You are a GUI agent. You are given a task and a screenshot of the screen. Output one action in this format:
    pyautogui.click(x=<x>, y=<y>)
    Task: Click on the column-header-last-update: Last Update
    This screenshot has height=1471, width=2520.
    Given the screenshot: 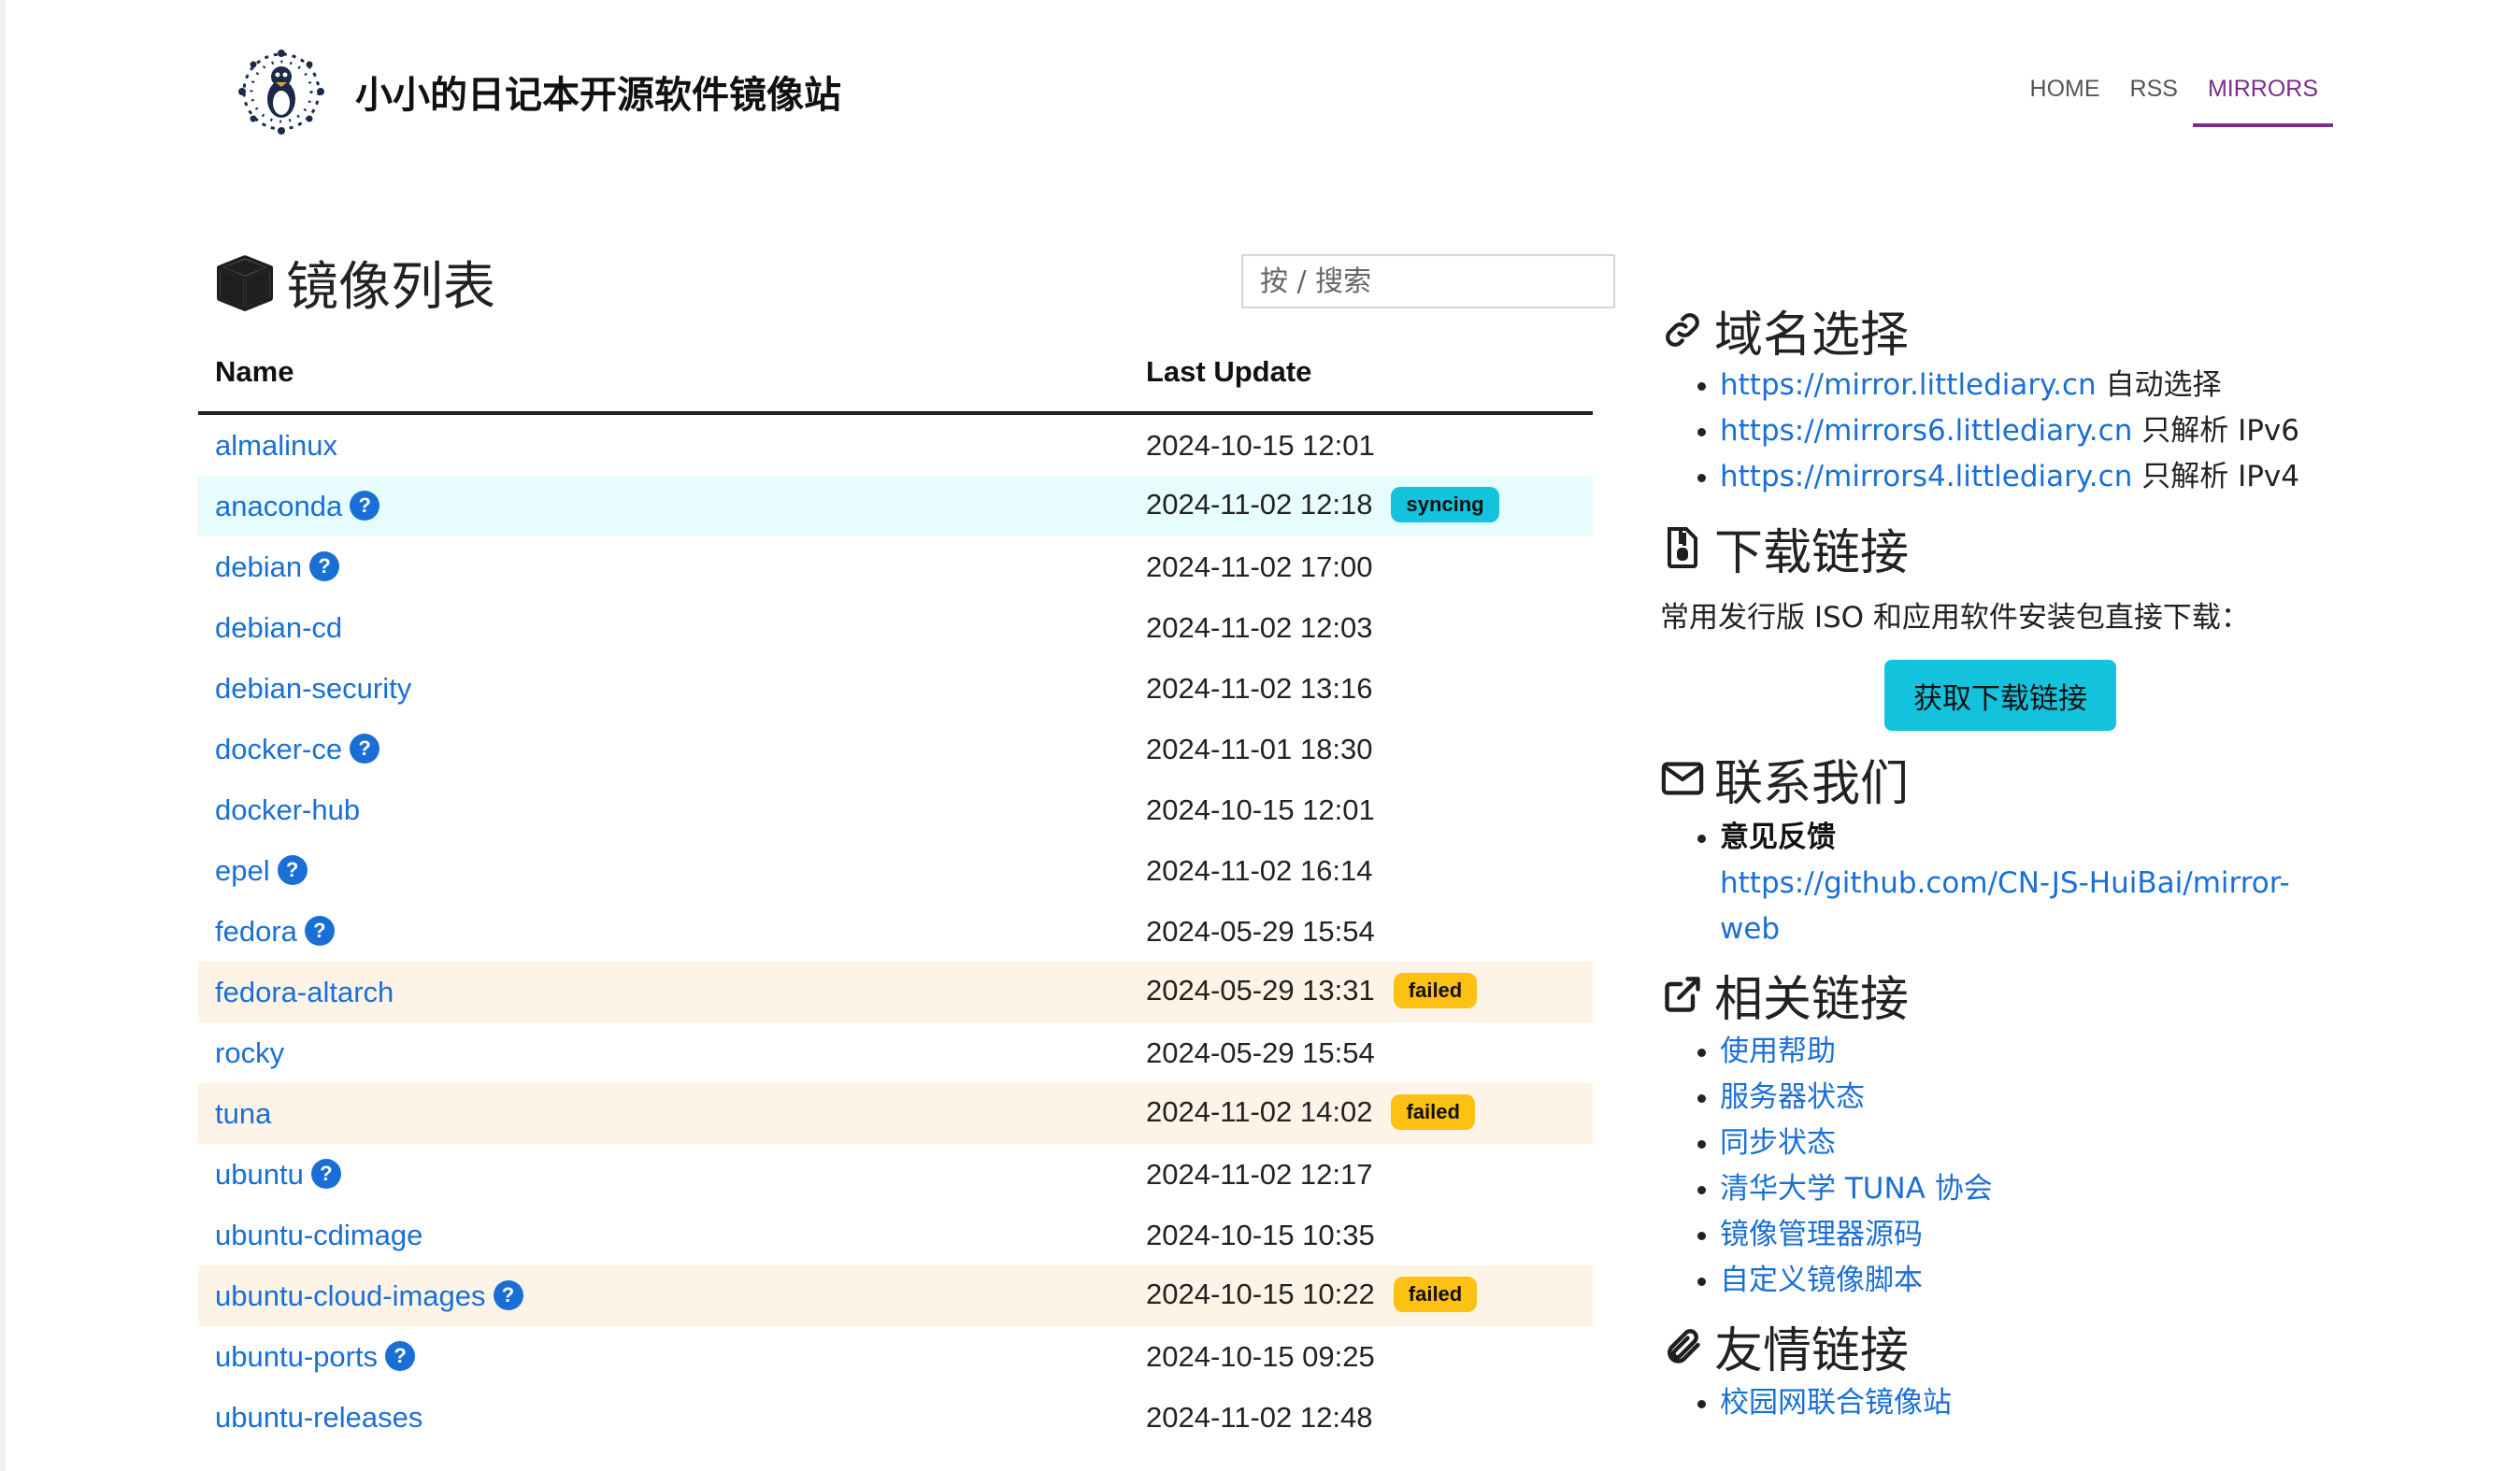 What is the action you would take?
    pyautogui.click(x=1361, y=374)
    